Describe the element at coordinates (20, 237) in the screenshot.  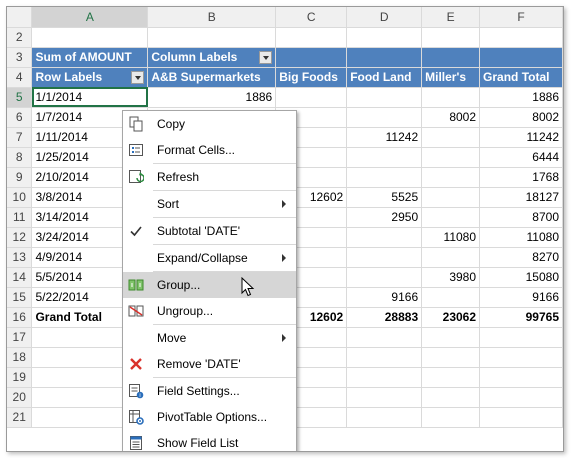
I see `row-header: 12` at that location.